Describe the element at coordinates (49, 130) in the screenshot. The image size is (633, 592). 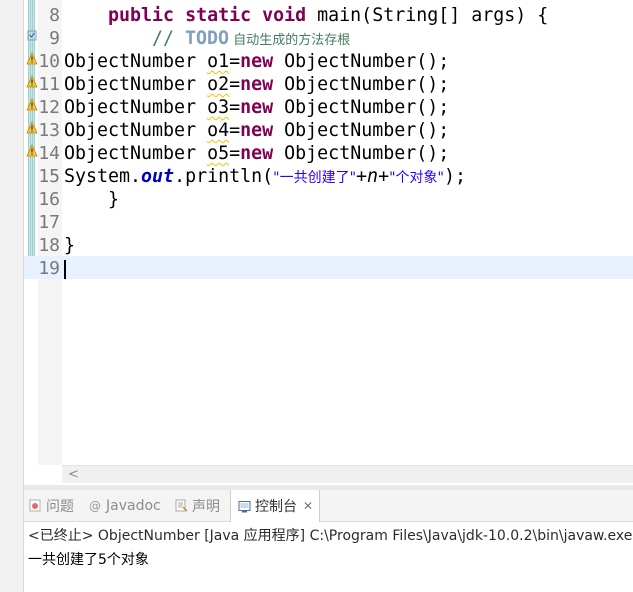
I see `line-number: 13` at that location.